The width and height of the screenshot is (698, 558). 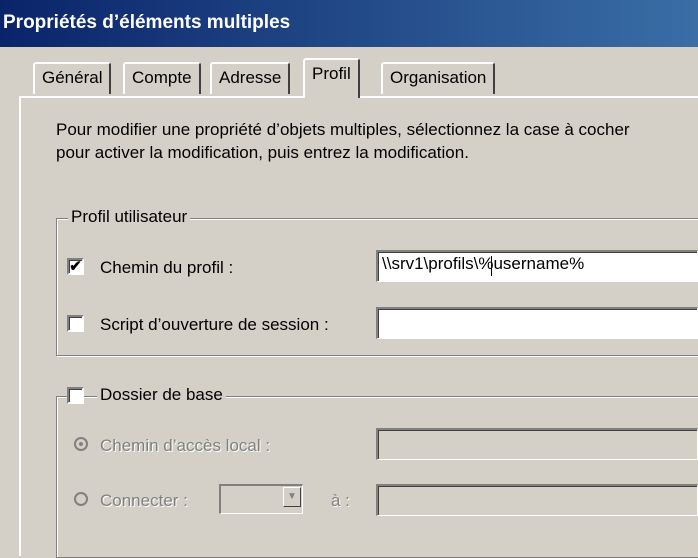 What do you see at coordinates (331, 78) in the screenshot?
I see `tab-profil: Profil` at bounding box center [331, 78].